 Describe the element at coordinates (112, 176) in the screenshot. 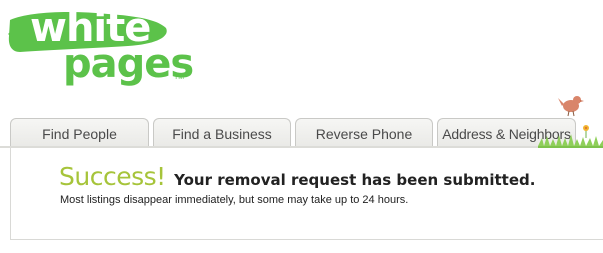

I see `success-label: Success!` at that location.